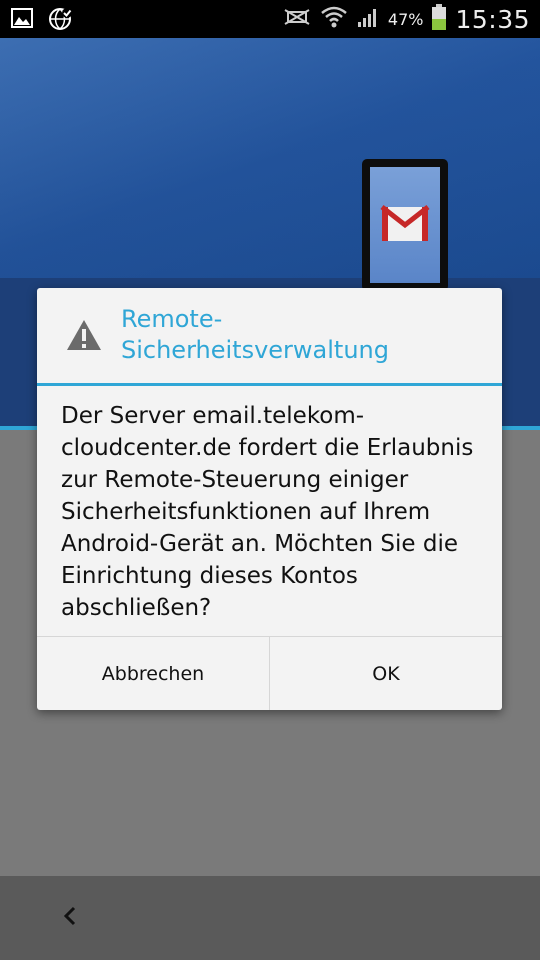 This screenshot has height=960, width=540. What do you see at coordinates (334, 19) in the screenshot?
I see `wifi-icon` at bounding box center [334, 19].